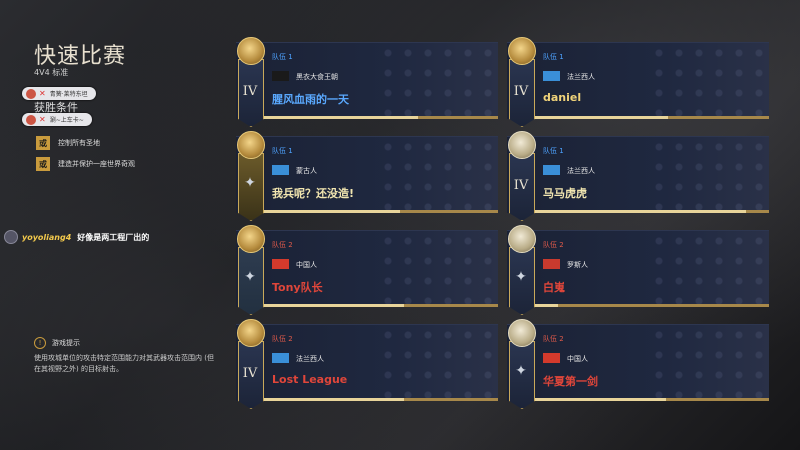 The width and height of the screenshot is (800, 450). I want to click on player-name: Lost League, so click(309, 379).